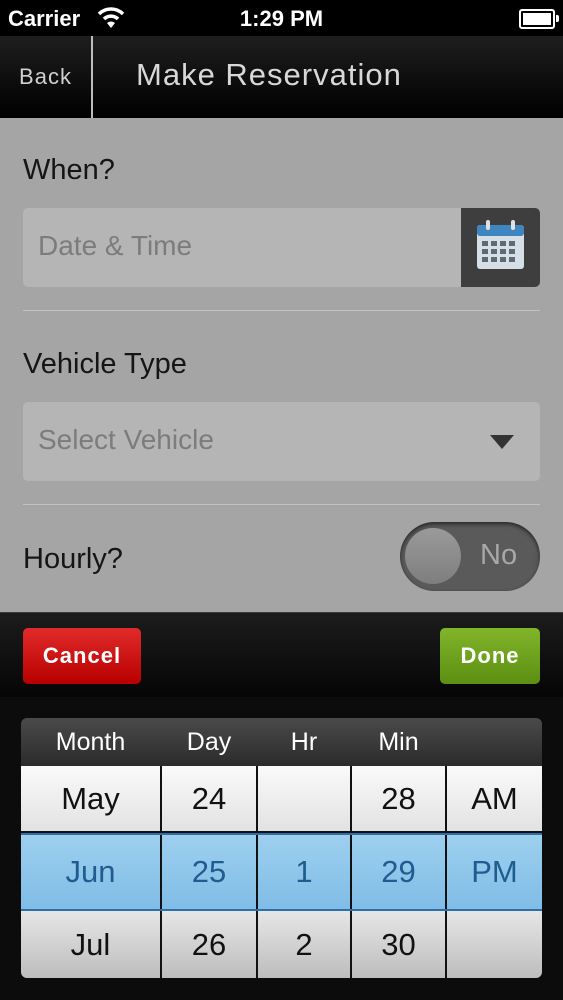 Image resolution: width=563 pixels, height=1000 pixels. Describe the element at coordinates (281, 742) in the screenshot. I see `picker-header: Month Day Hr Min` at that location.